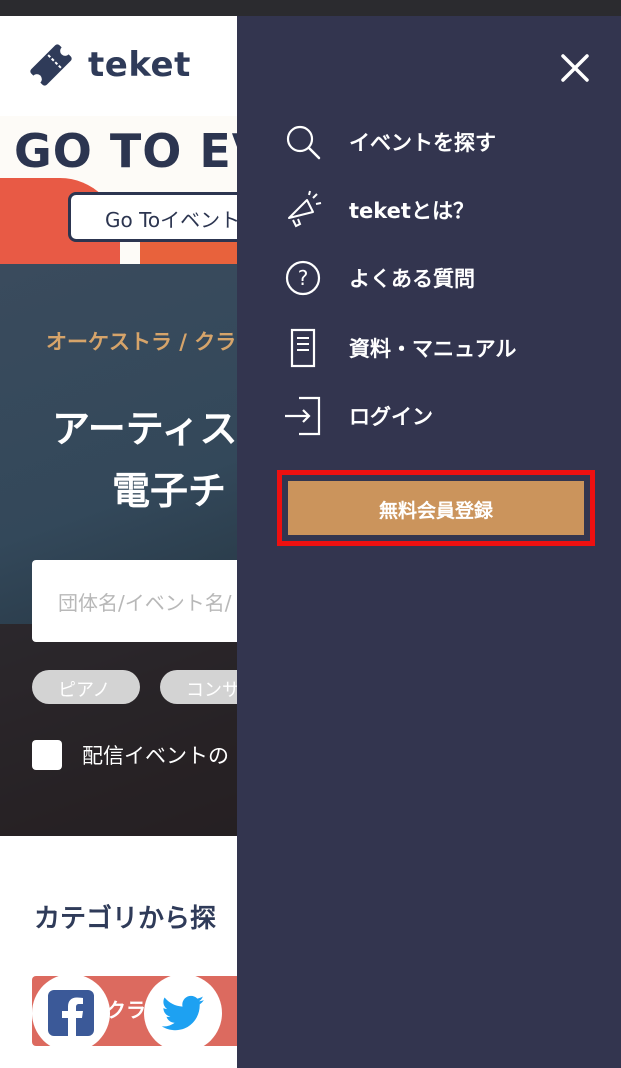  I want to click on hero-title-line1: アーティス, so click(145, 429).